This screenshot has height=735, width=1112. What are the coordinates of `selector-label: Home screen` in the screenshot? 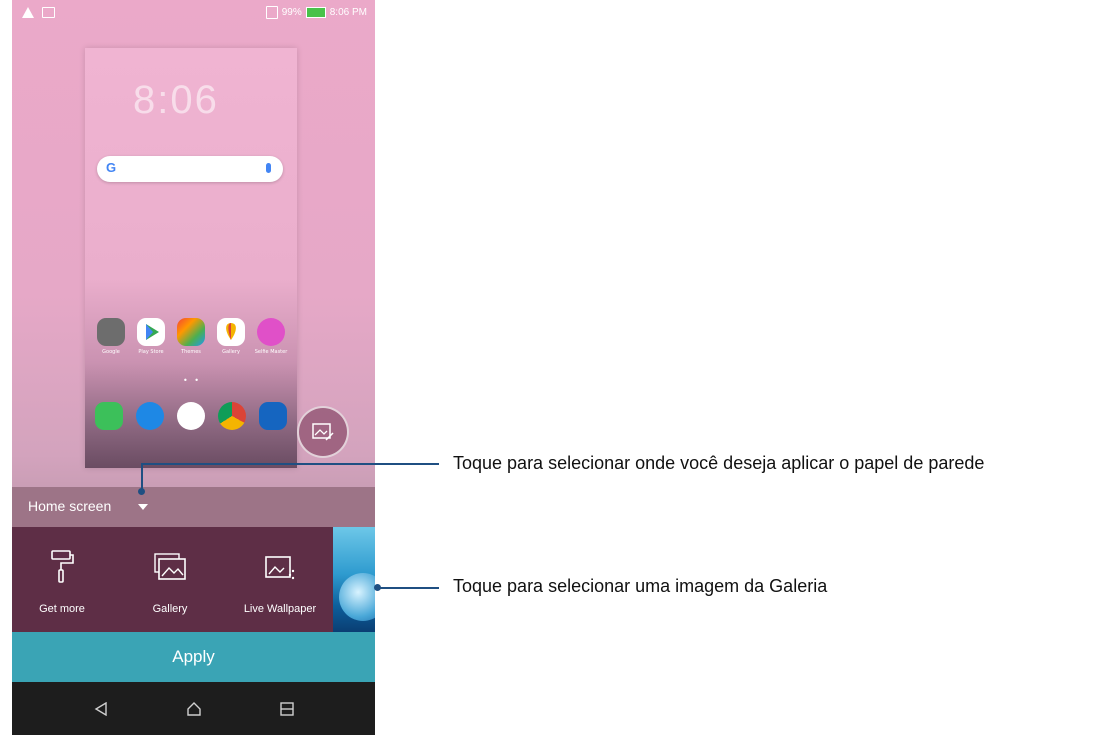 It's located at (70, 506).